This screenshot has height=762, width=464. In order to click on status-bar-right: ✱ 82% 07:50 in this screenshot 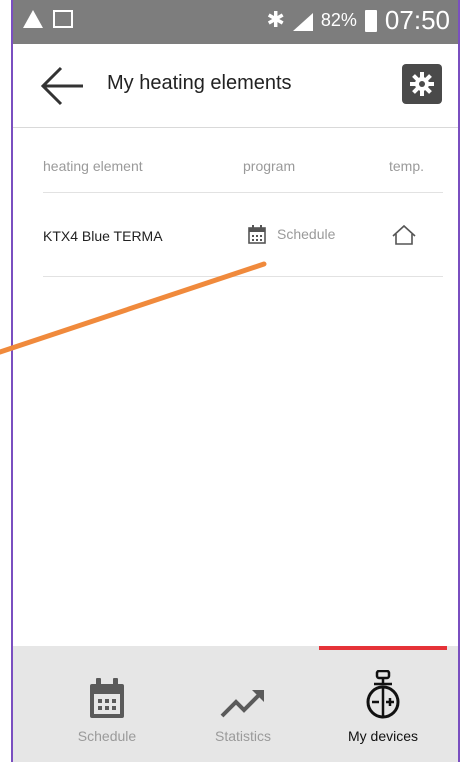, I will do `click(358, 20)`.